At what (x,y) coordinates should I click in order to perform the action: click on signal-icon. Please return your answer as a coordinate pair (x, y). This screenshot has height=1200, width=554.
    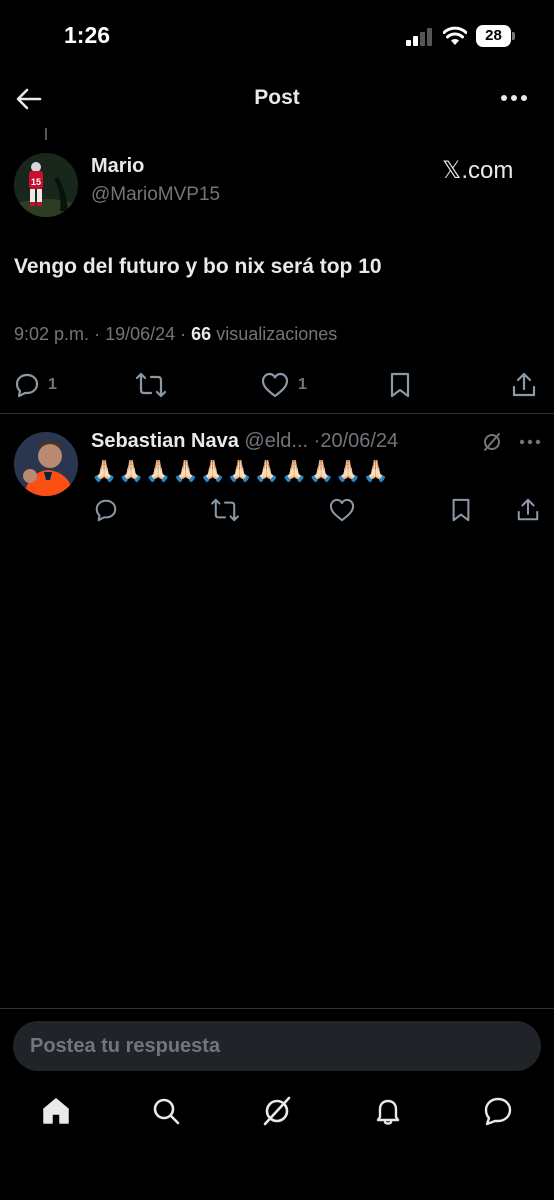
    Looking at the image, I should click on (419, 37).